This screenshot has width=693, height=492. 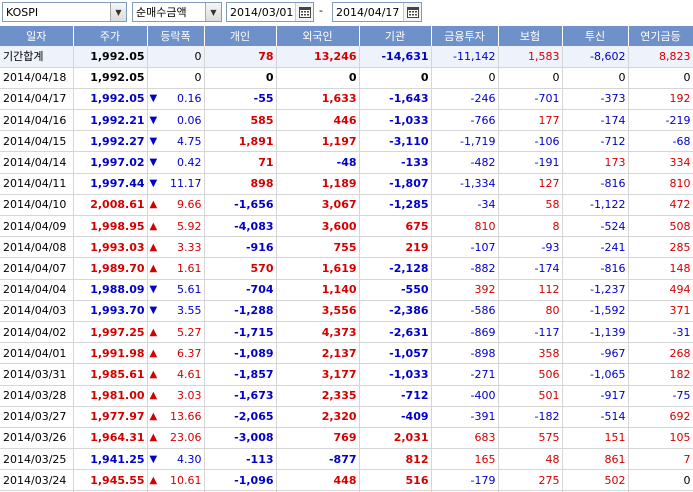 What do you see at coordinates (189, 311) in the screenshot?
I see `change-value: 3.55` at bounding box center [189, 311].